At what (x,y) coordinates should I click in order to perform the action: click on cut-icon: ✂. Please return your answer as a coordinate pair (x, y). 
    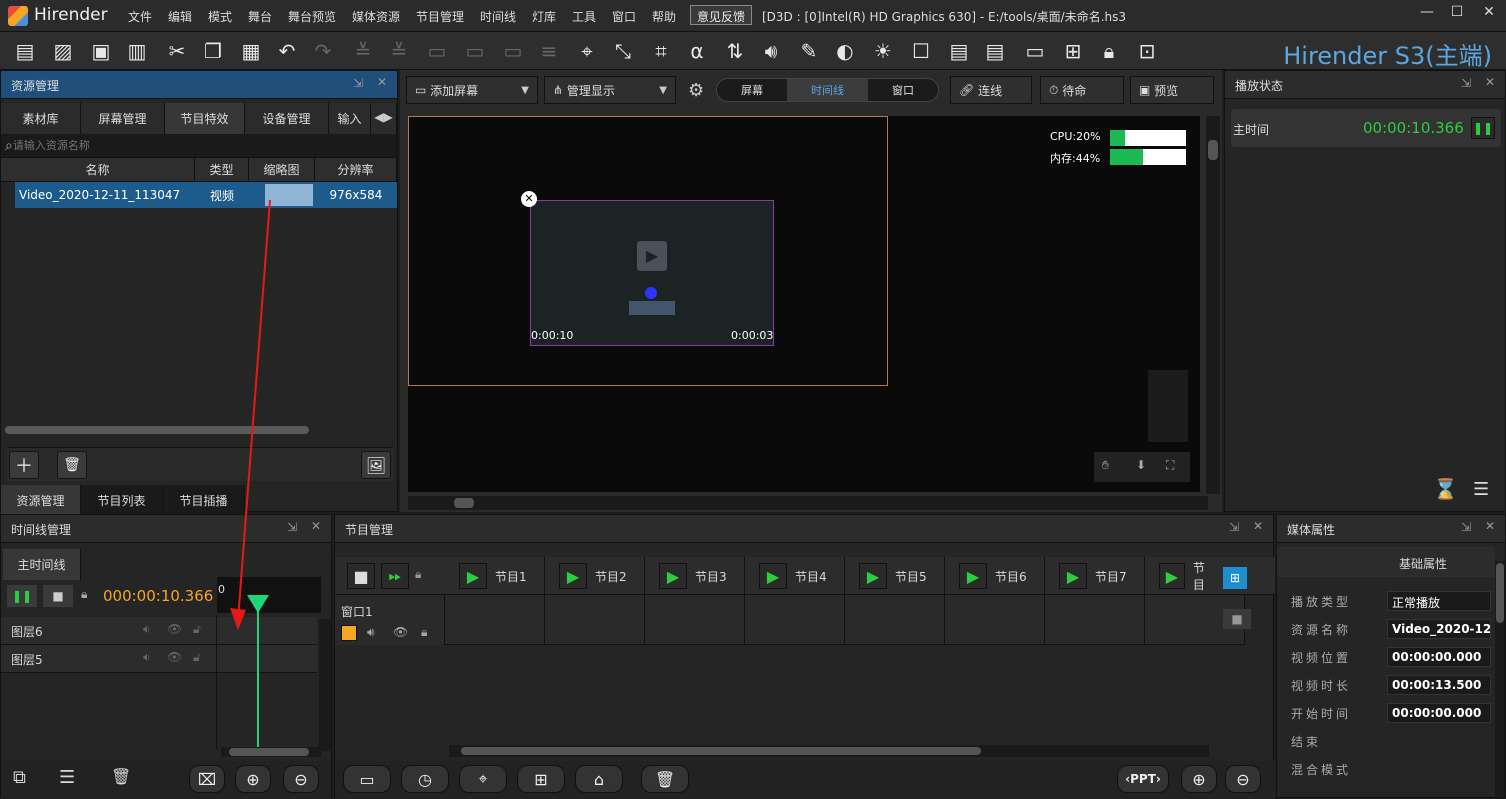
    Looking at the image, I should click on (177, 51).